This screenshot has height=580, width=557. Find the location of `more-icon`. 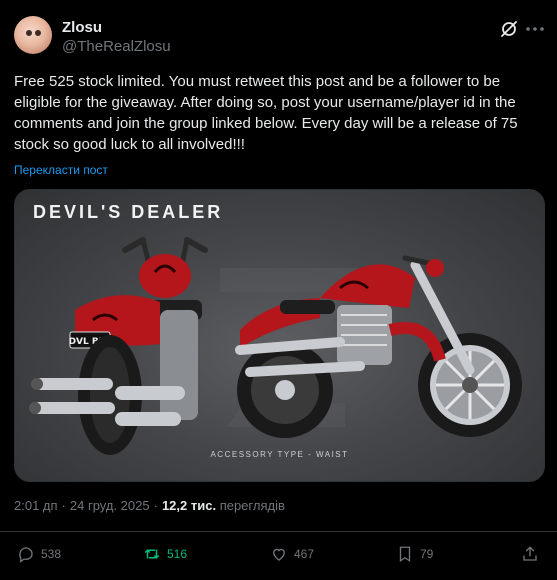

more-icon is located at coordinates (535, 29).